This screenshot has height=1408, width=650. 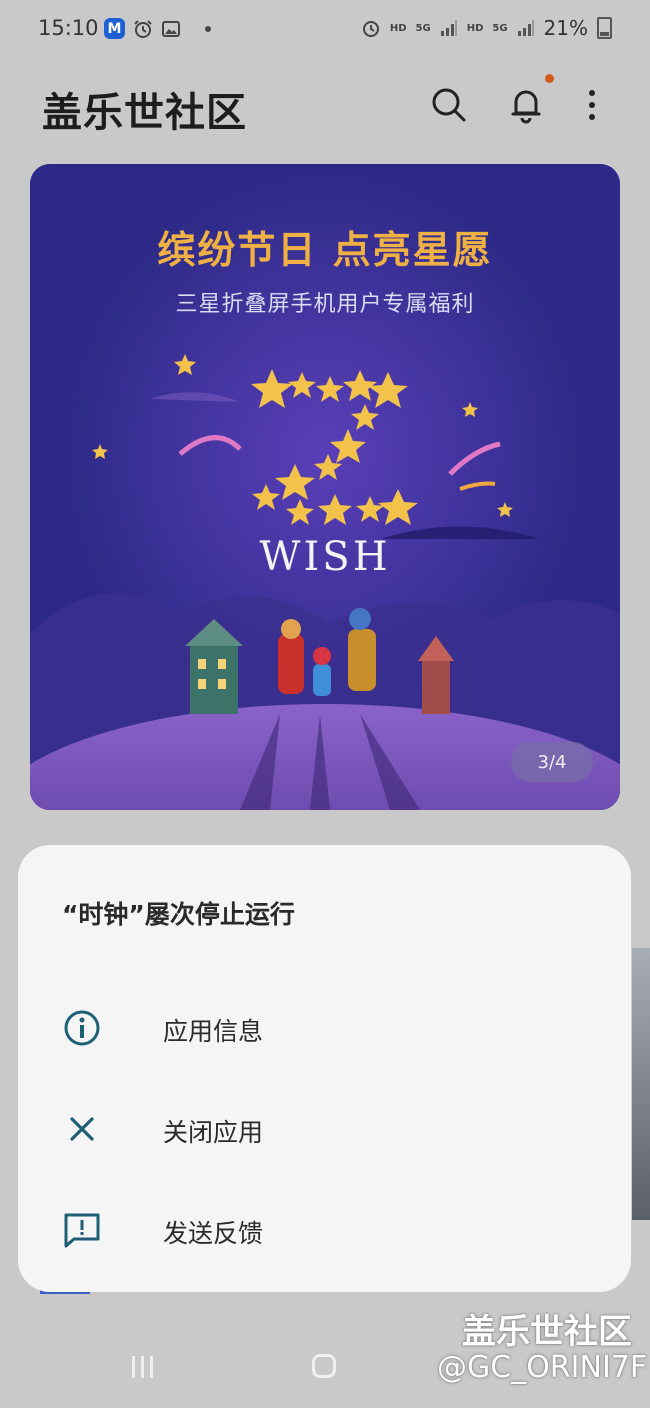 I want to click on banner-subtitle: 三星折叠屏手机用户专属福利, so click(x=325, y=304).